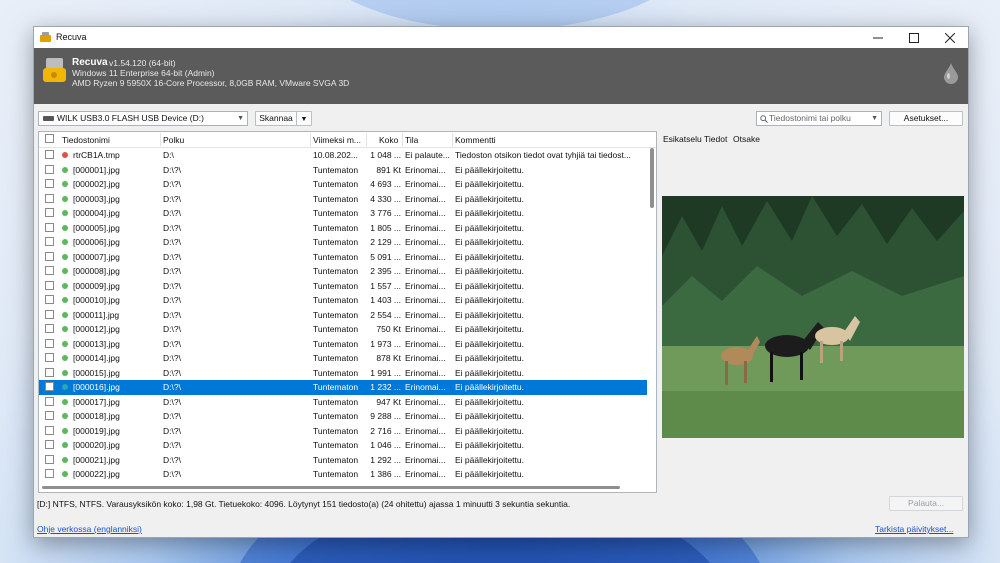  I want to click on cell-comment: Ei päällekirjoitettu., so click(489, 372).